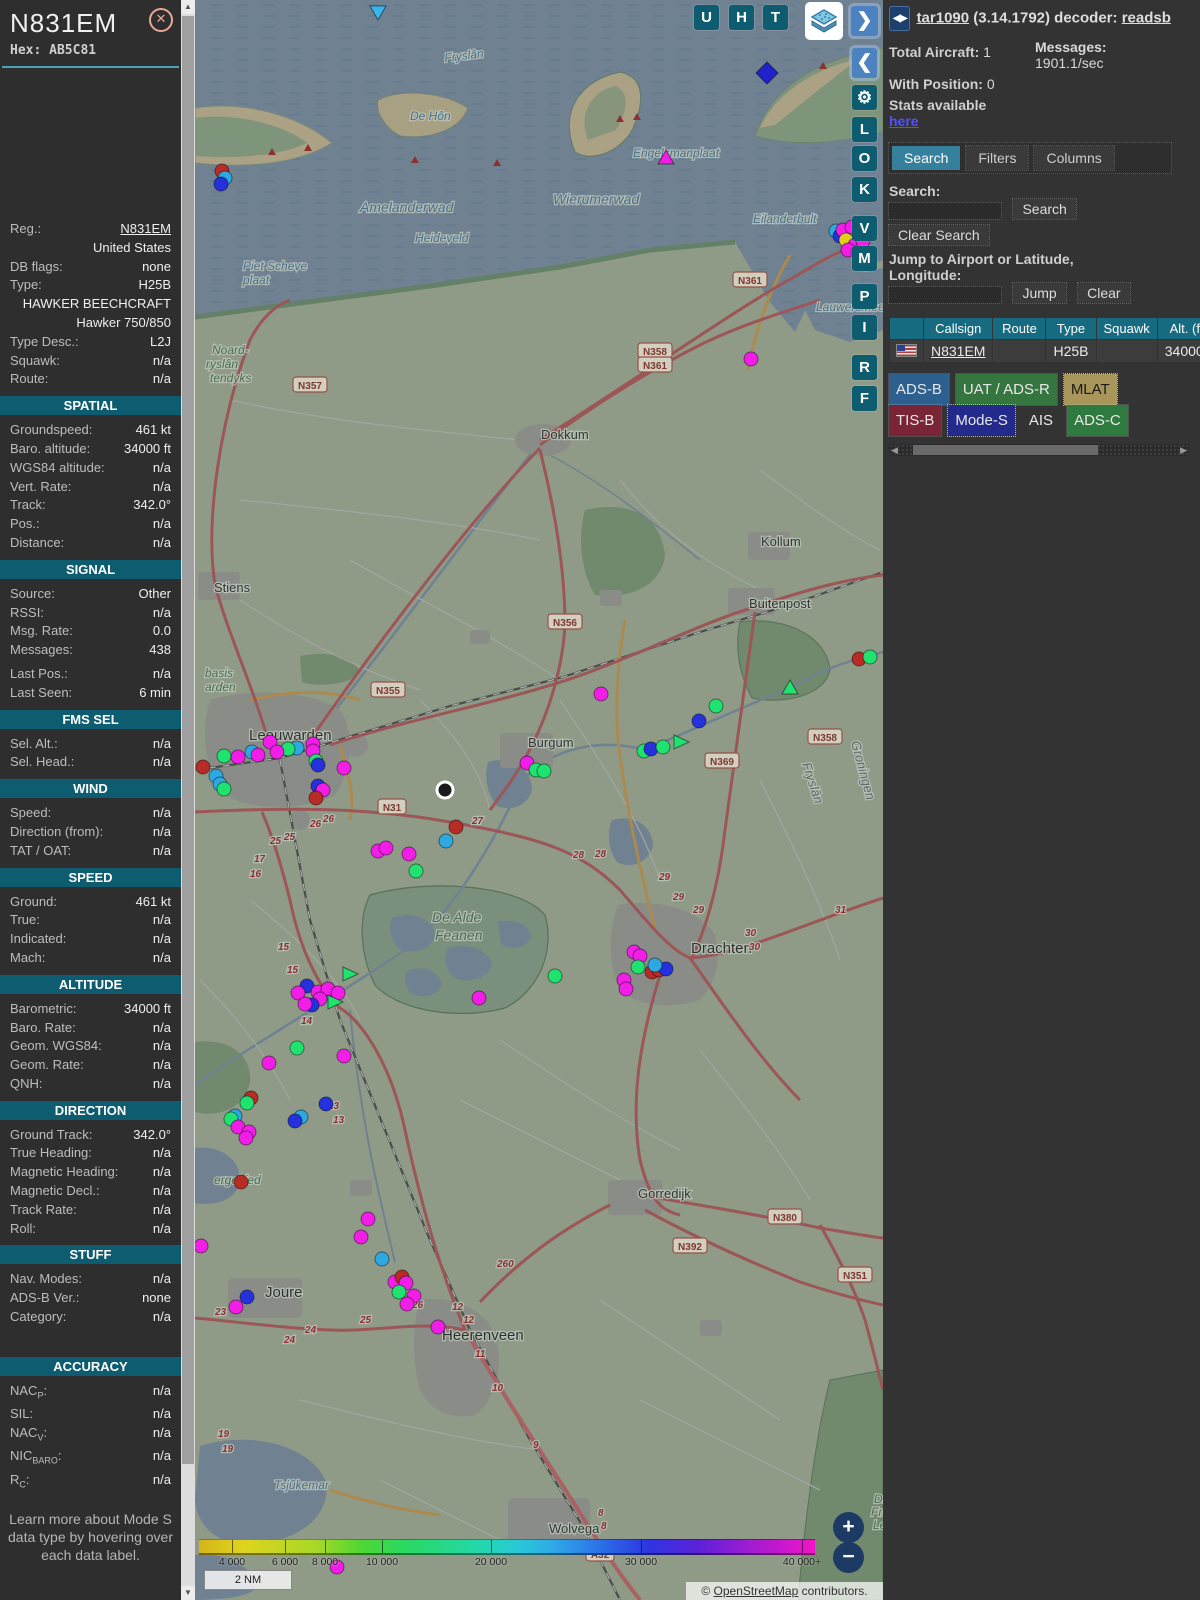 This screenshot has width=1200, height=1600. I want to click on clear-search-button: Clear Search, so click(939, 235).